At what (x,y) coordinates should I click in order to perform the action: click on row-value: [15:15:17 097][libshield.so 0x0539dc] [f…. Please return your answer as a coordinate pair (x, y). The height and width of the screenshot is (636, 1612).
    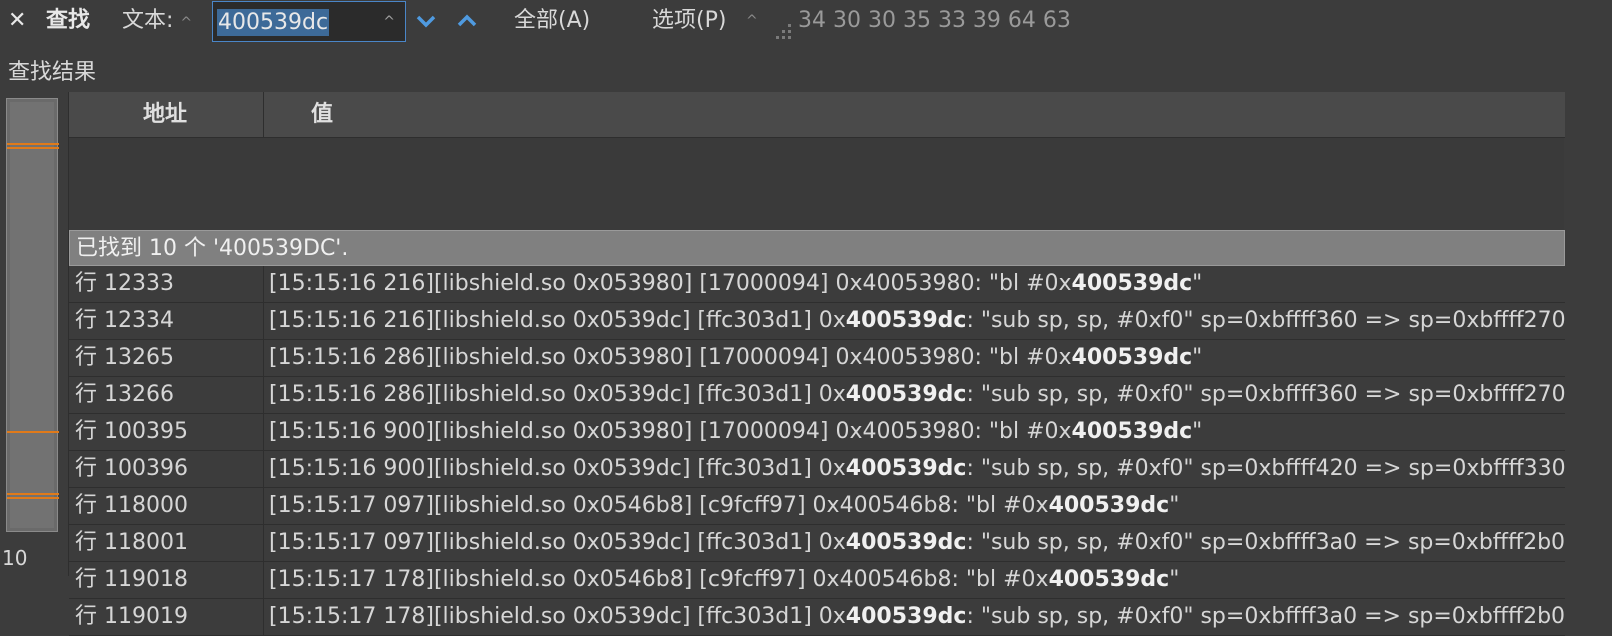
    Looking at the image, I should click on (917, 543).